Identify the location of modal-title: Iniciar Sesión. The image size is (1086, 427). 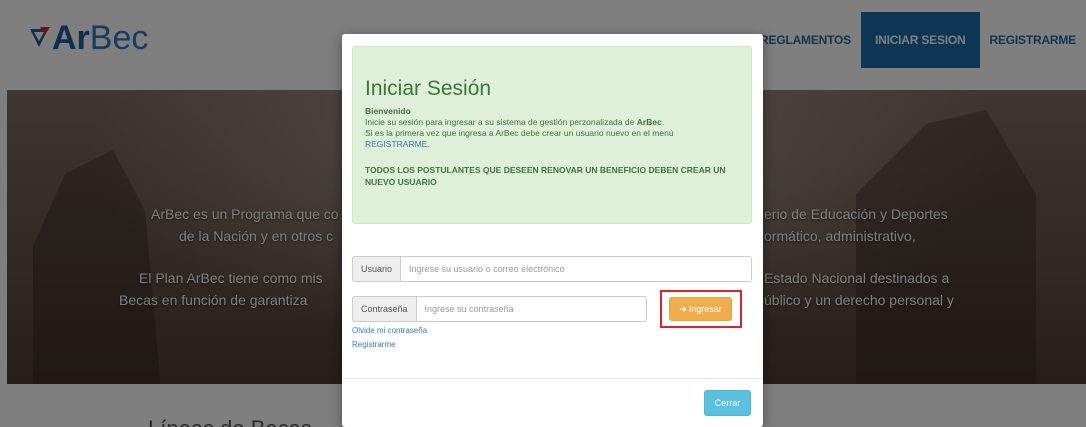
(428, 88).